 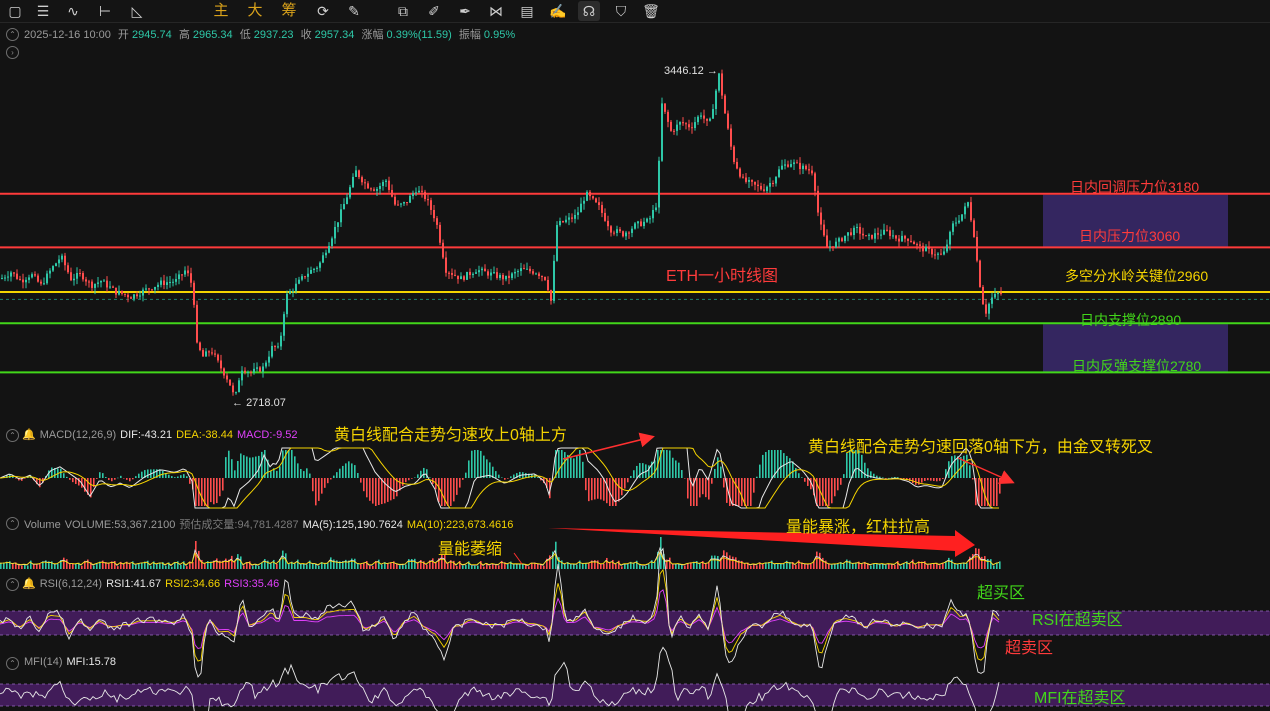 What do you see at coordinates (722, 276) in the screenshot?
I see `chart-title: ETH一小时线图` at bounding box center [722, 276].